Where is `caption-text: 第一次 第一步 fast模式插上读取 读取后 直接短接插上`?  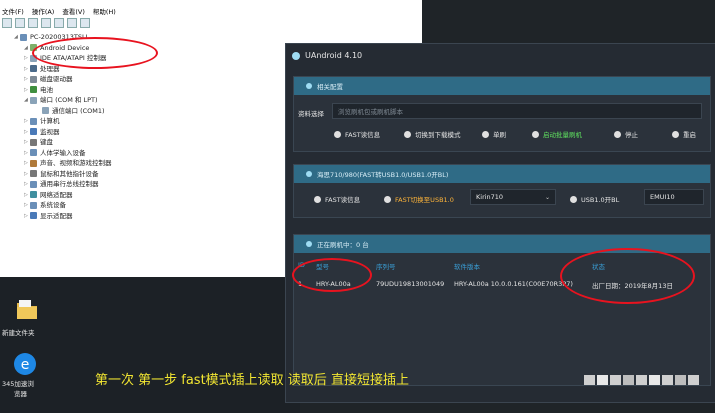
caption-text: 第一次 第一步 fast模式插上读取 读取后 直接短接插上 is located at coordinates (252, 380).